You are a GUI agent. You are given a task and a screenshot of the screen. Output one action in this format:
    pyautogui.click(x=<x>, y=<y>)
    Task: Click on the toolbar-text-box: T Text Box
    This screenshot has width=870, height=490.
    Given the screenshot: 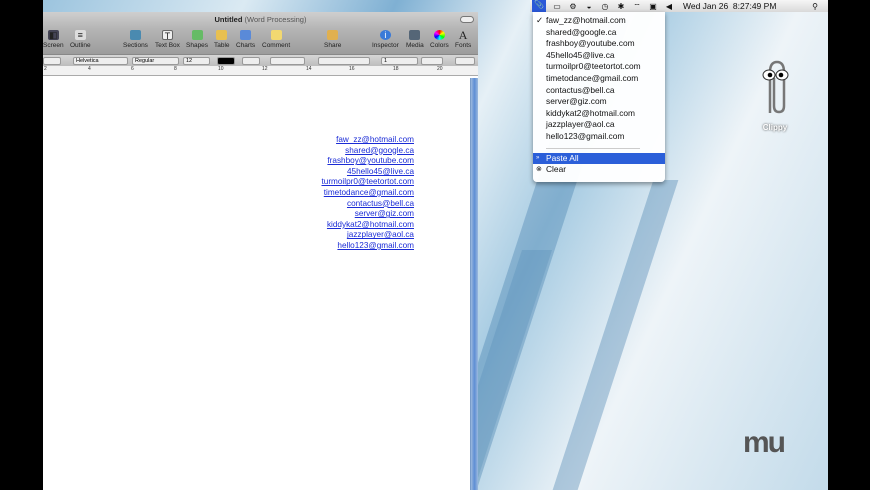 What is the action you would take?
    pyautogui.click(x=167, y=39)
    